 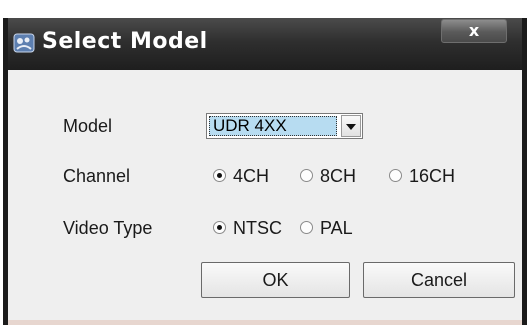 I want to click on close-button: x, so click(x=474, y=31).